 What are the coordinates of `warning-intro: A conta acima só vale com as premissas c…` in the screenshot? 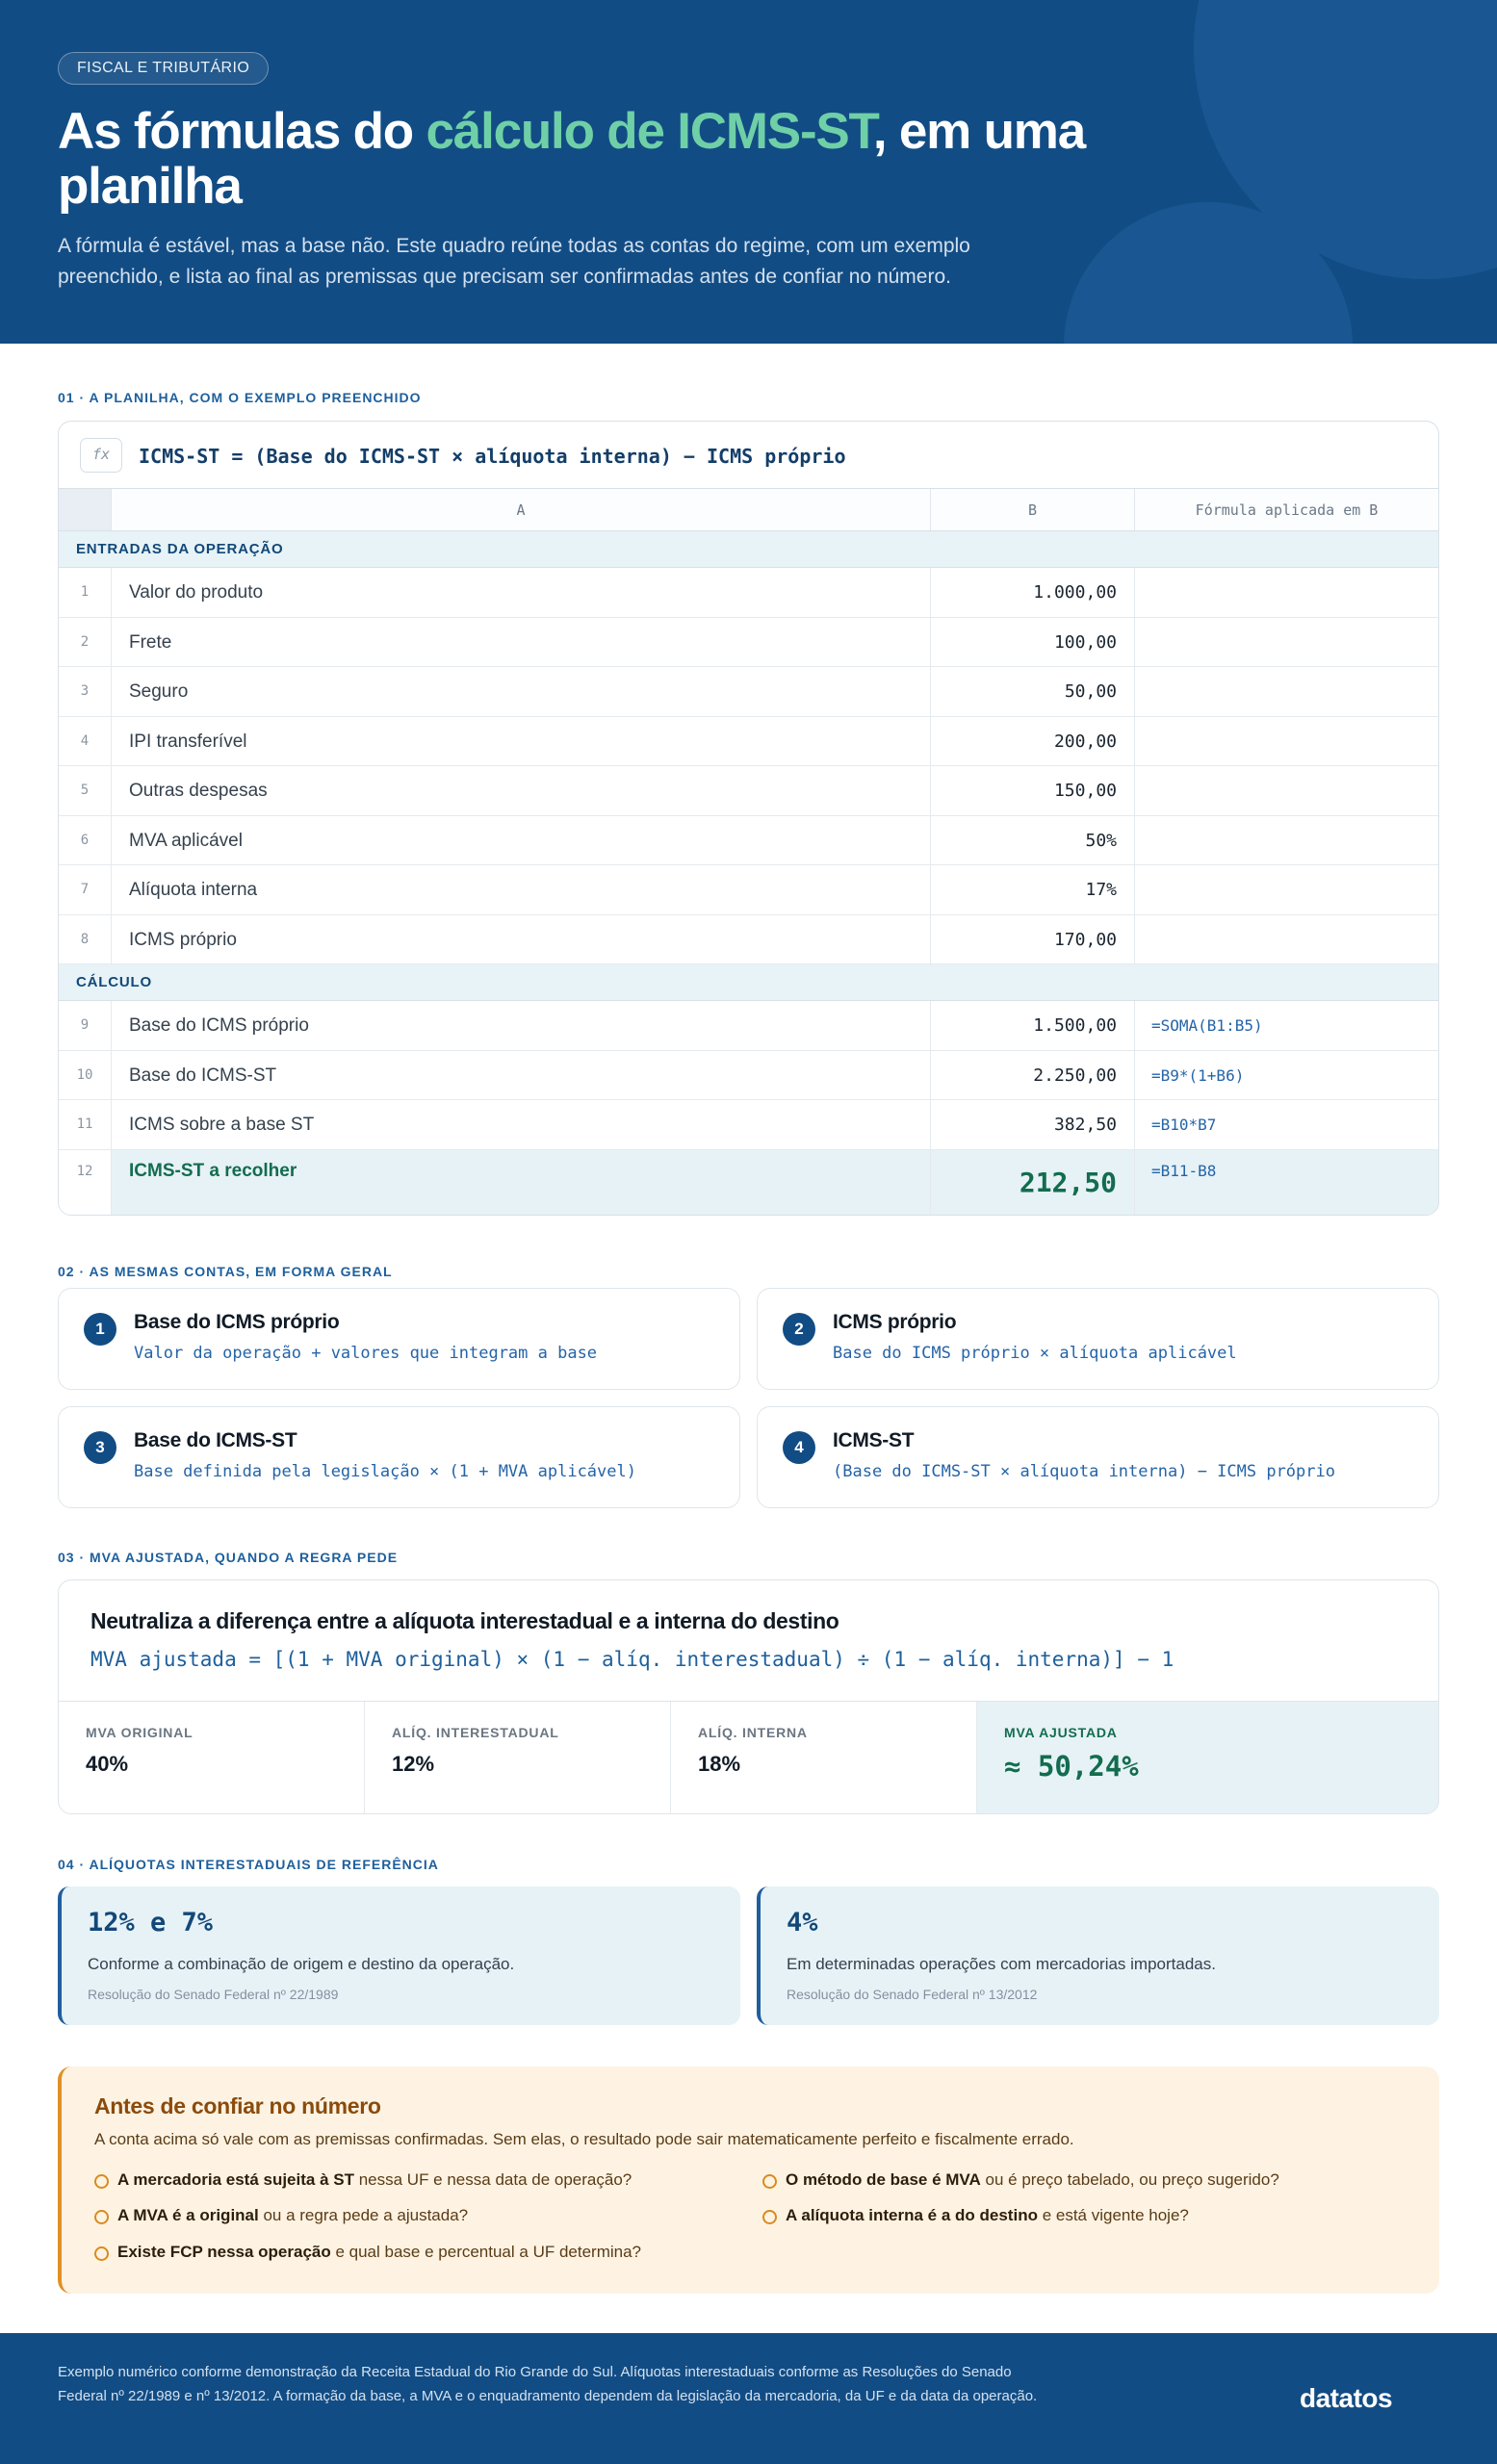 It's located at (584, 2139).